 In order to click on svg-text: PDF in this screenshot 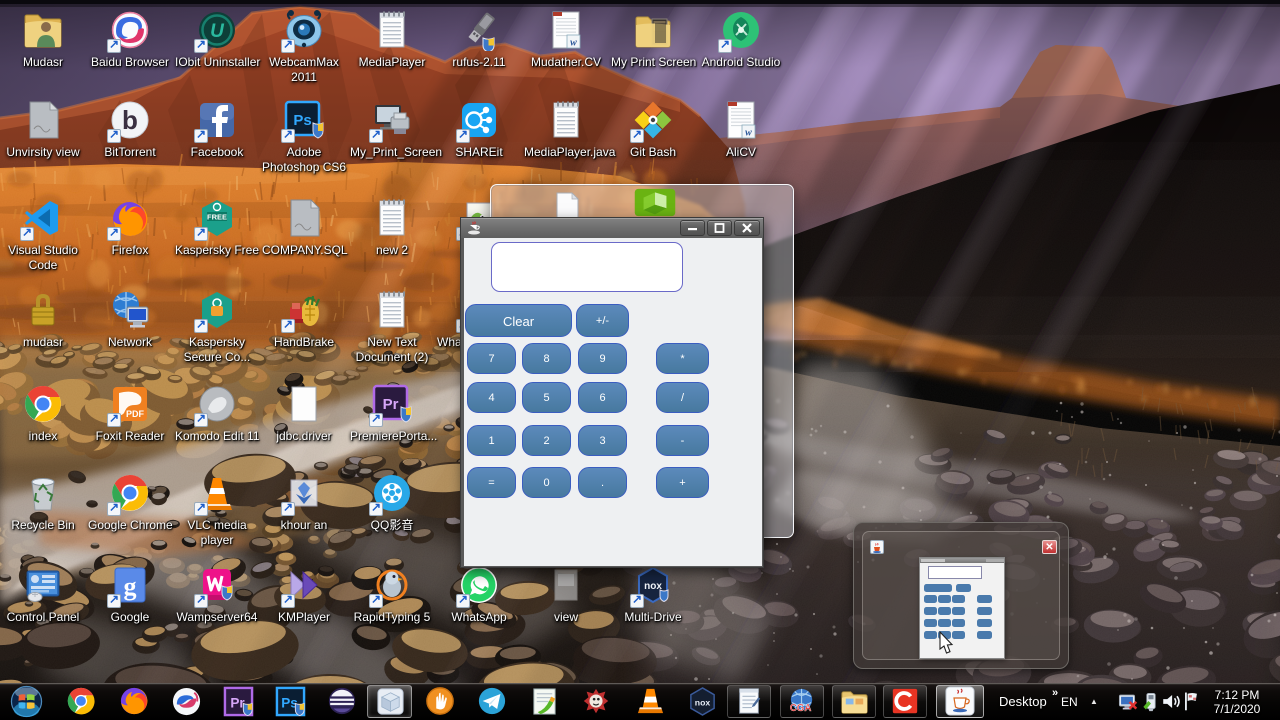, I will do `click(135, 414)`.